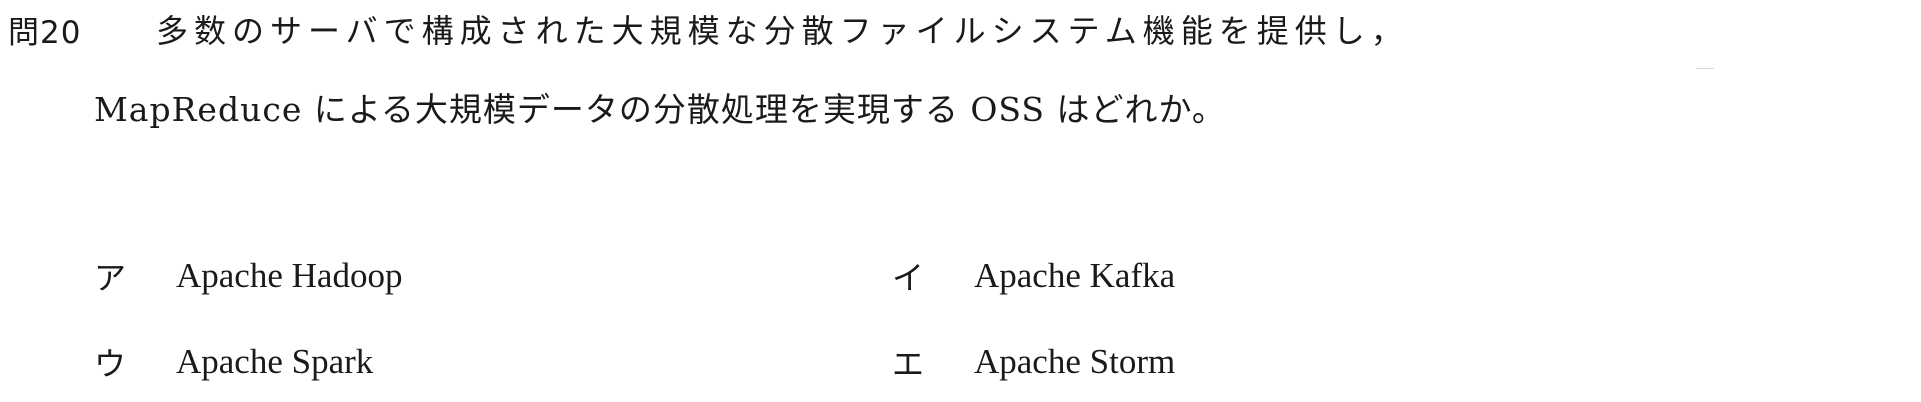  I want to click on question-first-line: 問20 多数のサーバで構成された大規模な分散ファイルシステム機能を提供し，, so click(708, 29).